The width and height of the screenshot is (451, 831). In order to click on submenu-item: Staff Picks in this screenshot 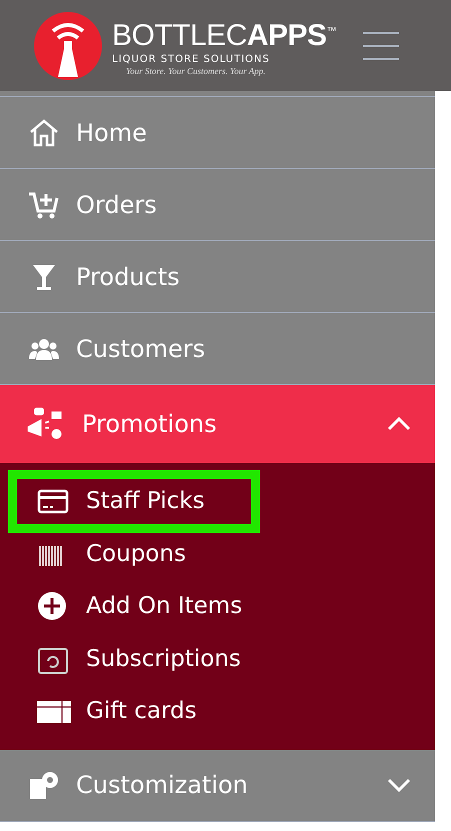, I will do `click(134, 501)`.